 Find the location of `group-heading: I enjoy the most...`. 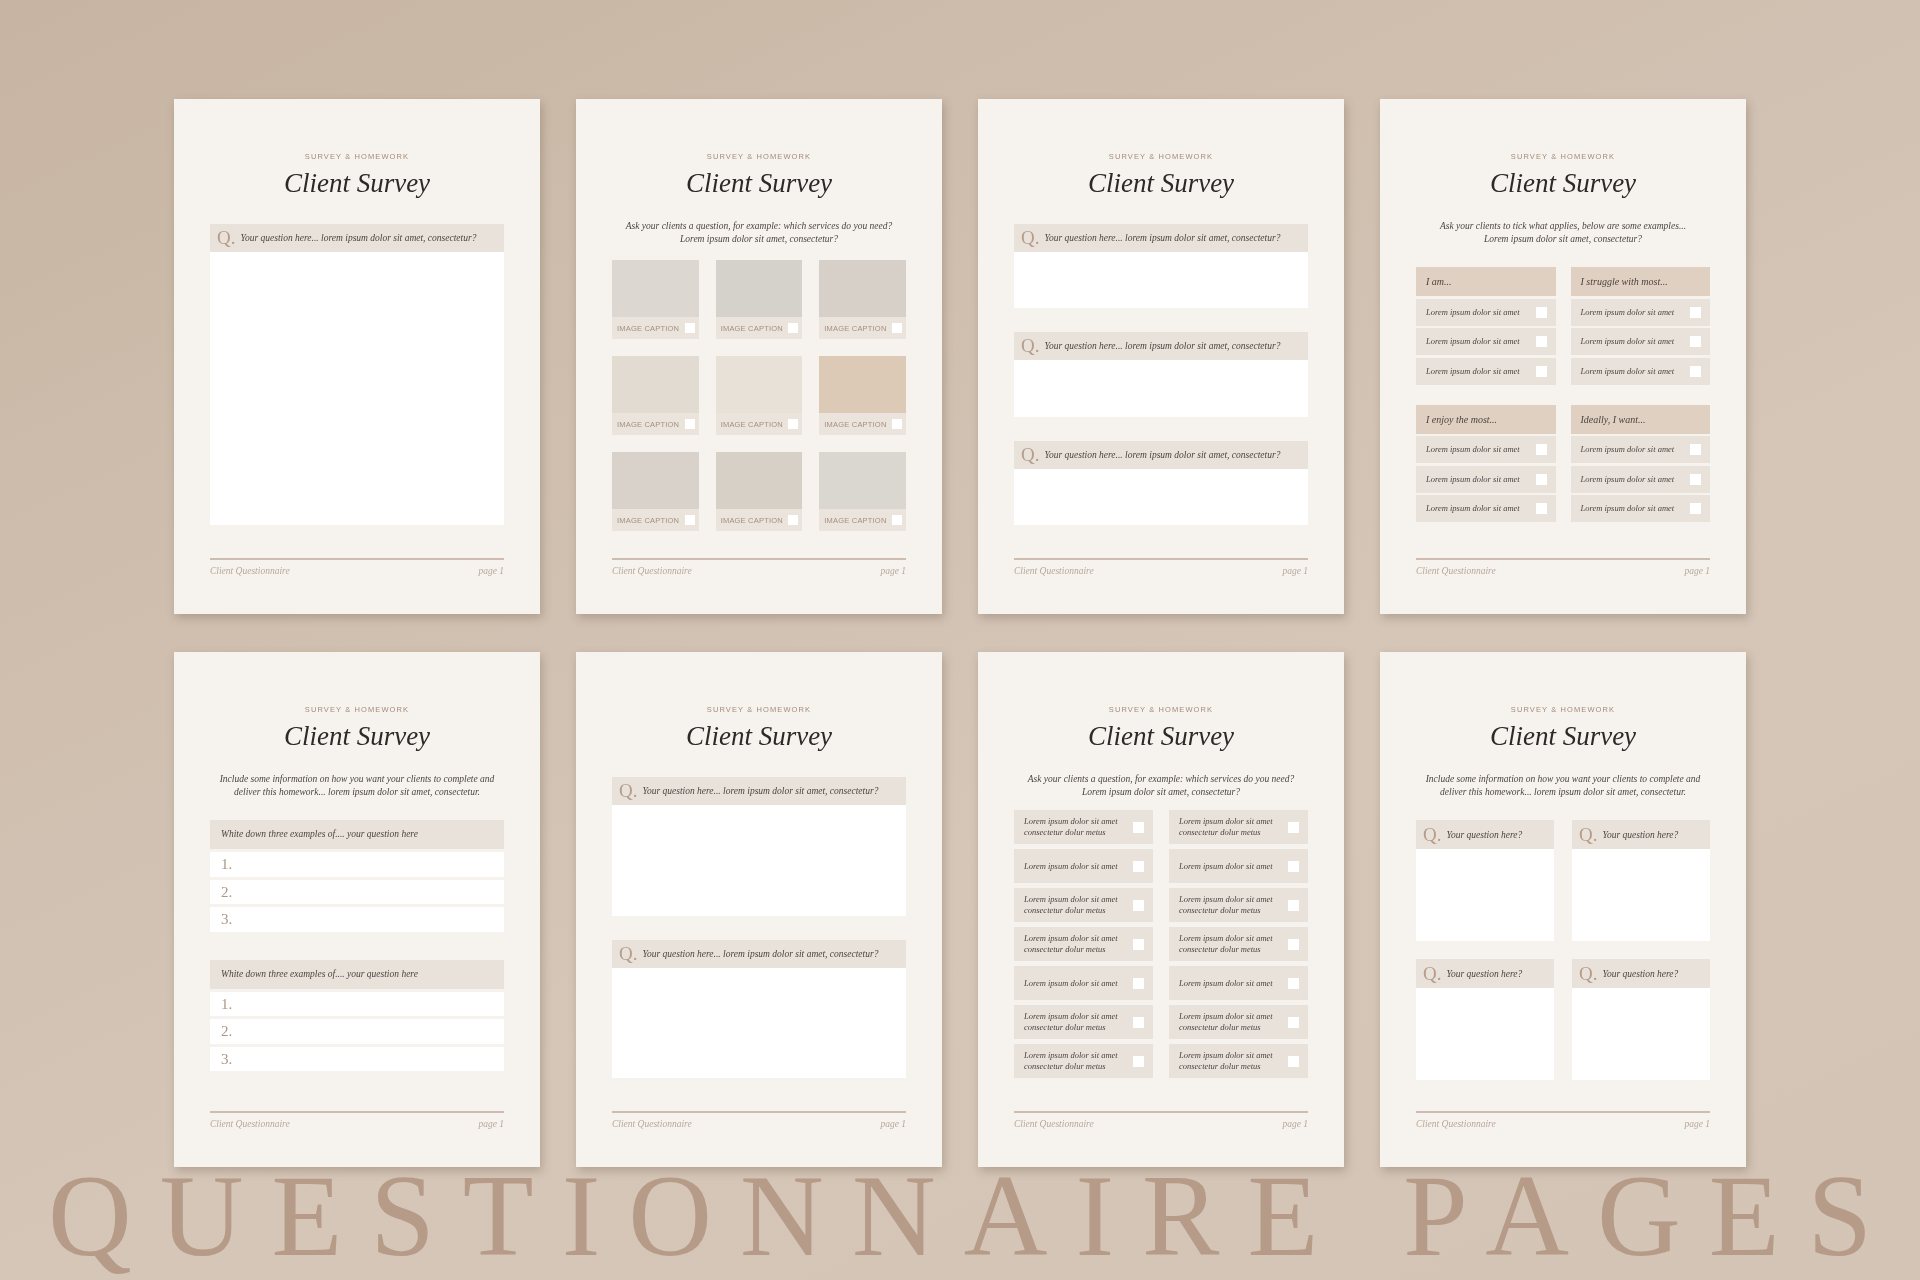

group-heading: I enjoy the most... is located at coordinates (1486, 419).